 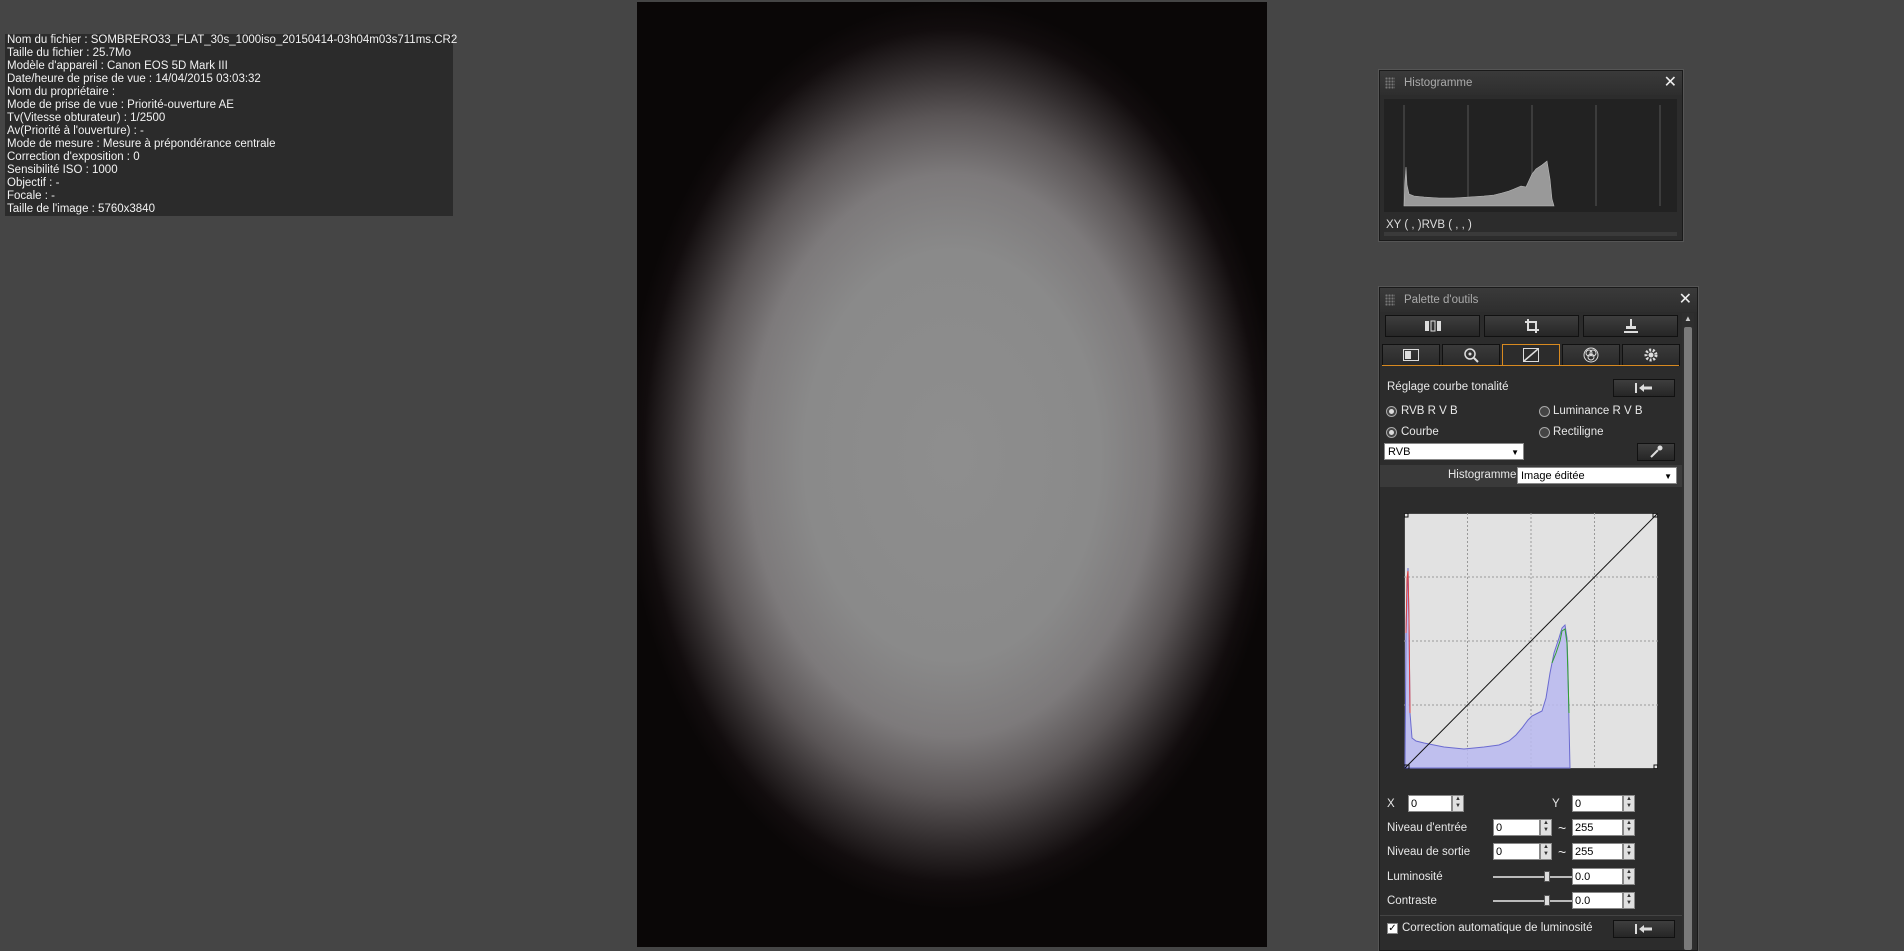 I want to click on stamp-icon, so click(x=1630, y=326).